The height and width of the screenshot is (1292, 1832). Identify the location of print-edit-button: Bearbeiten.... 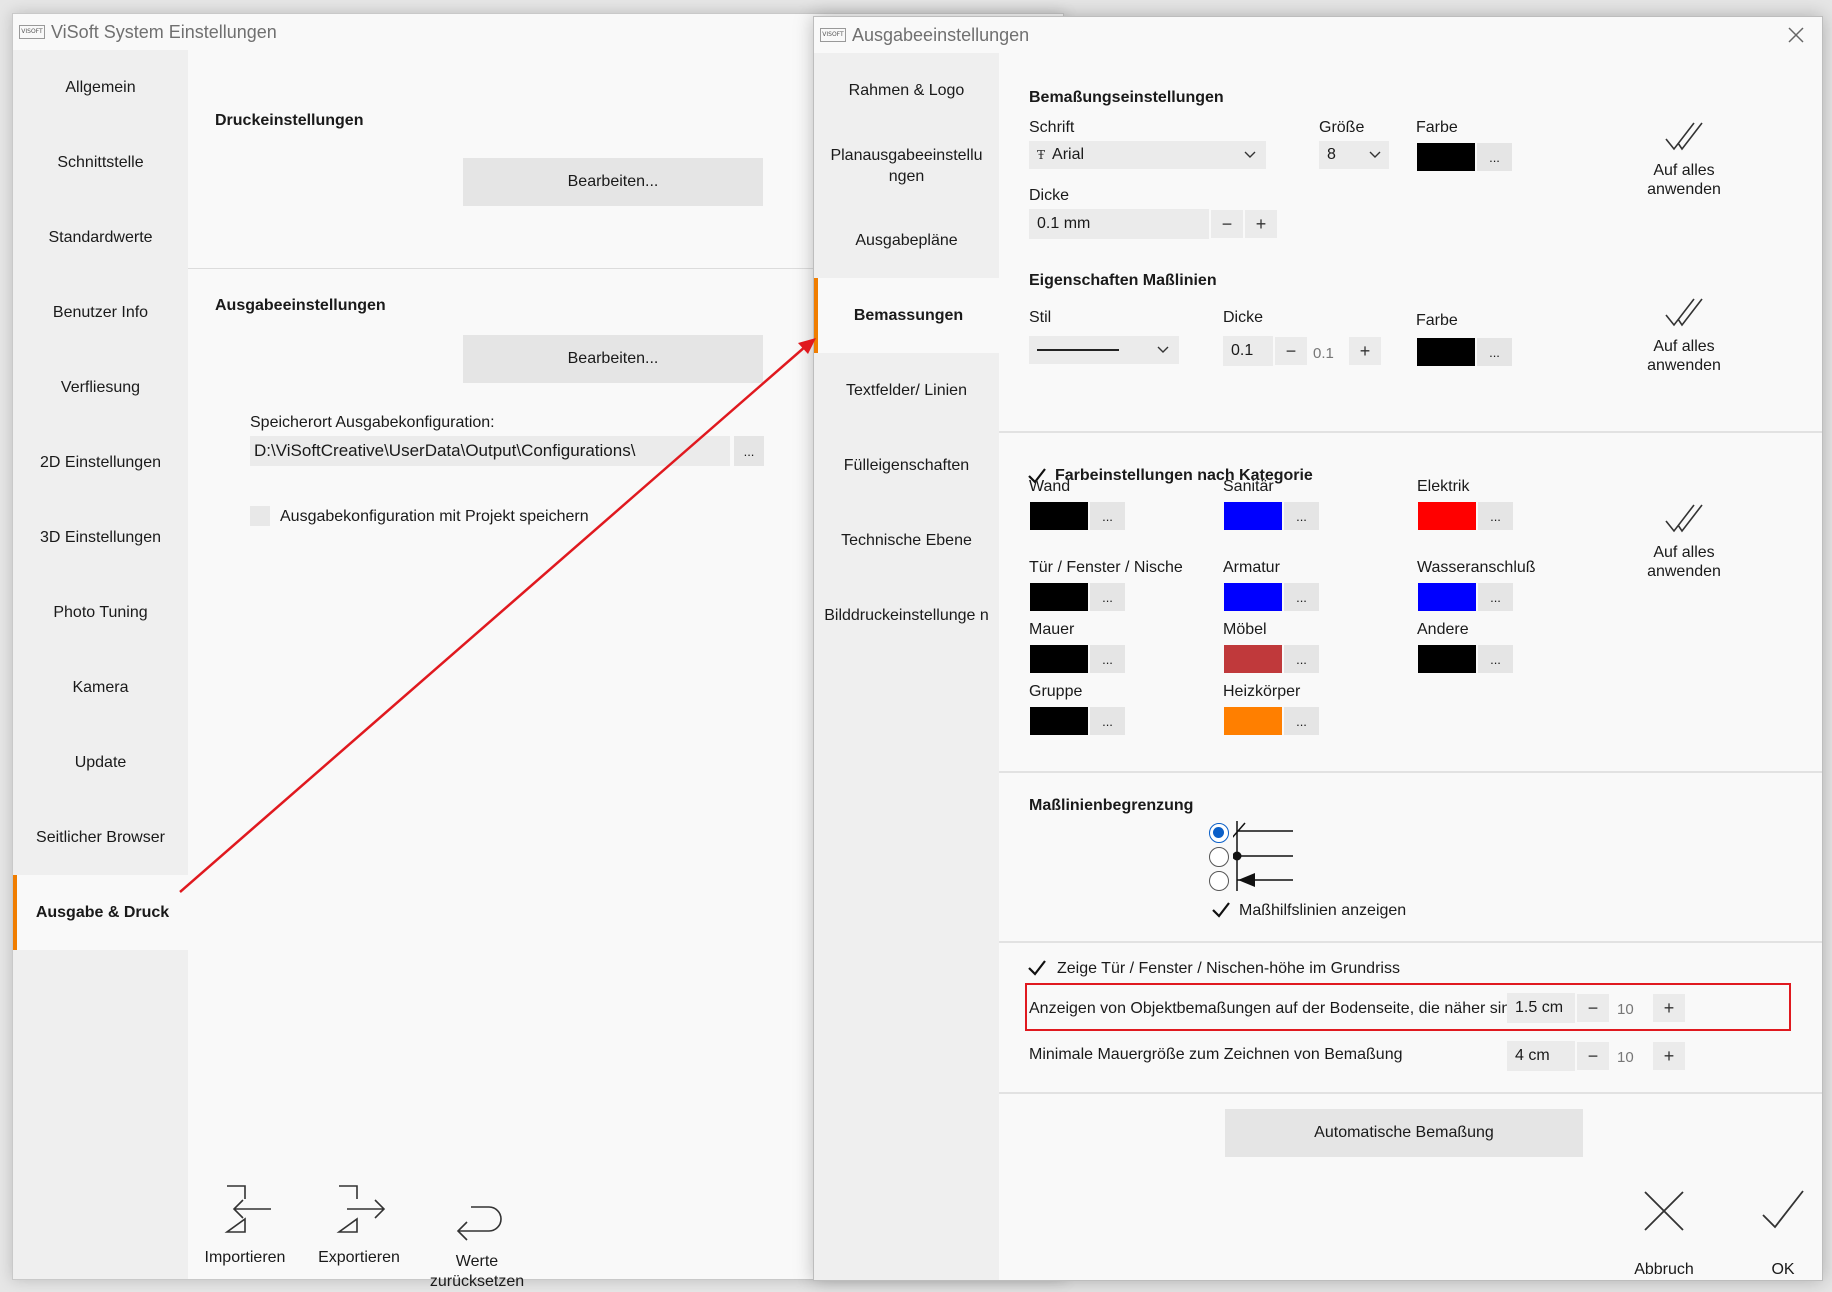
(613, 182).